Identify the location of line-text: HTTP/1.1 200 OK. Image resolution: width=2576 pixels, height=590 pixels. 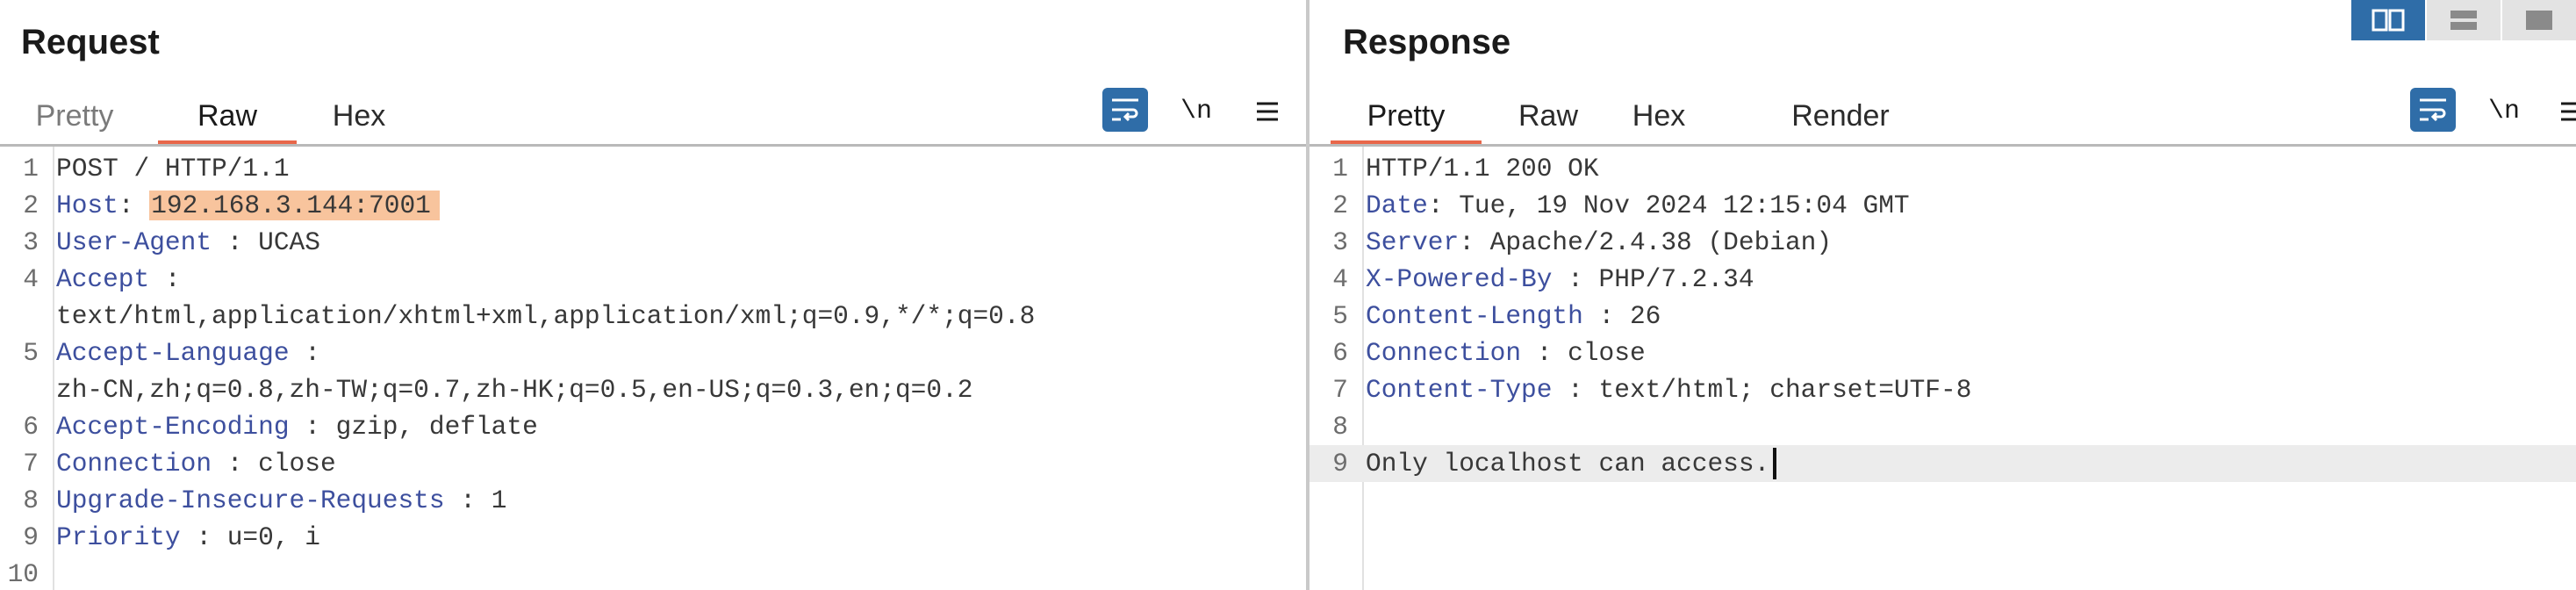
(1482, 168).